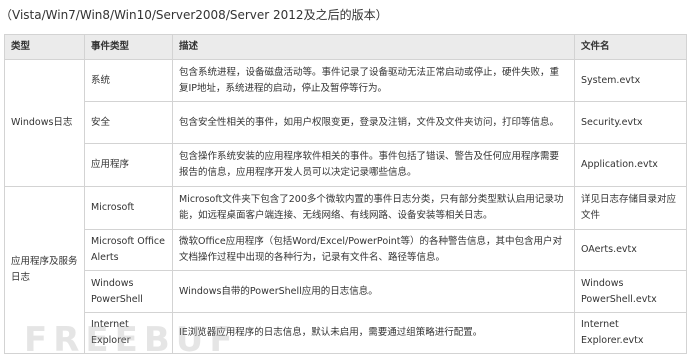  What do you see at coordinates (44, 270) in the screenshot?
I see `group-app-service-logs: 应用程序及服务日志` at bounding box center [44, 270].